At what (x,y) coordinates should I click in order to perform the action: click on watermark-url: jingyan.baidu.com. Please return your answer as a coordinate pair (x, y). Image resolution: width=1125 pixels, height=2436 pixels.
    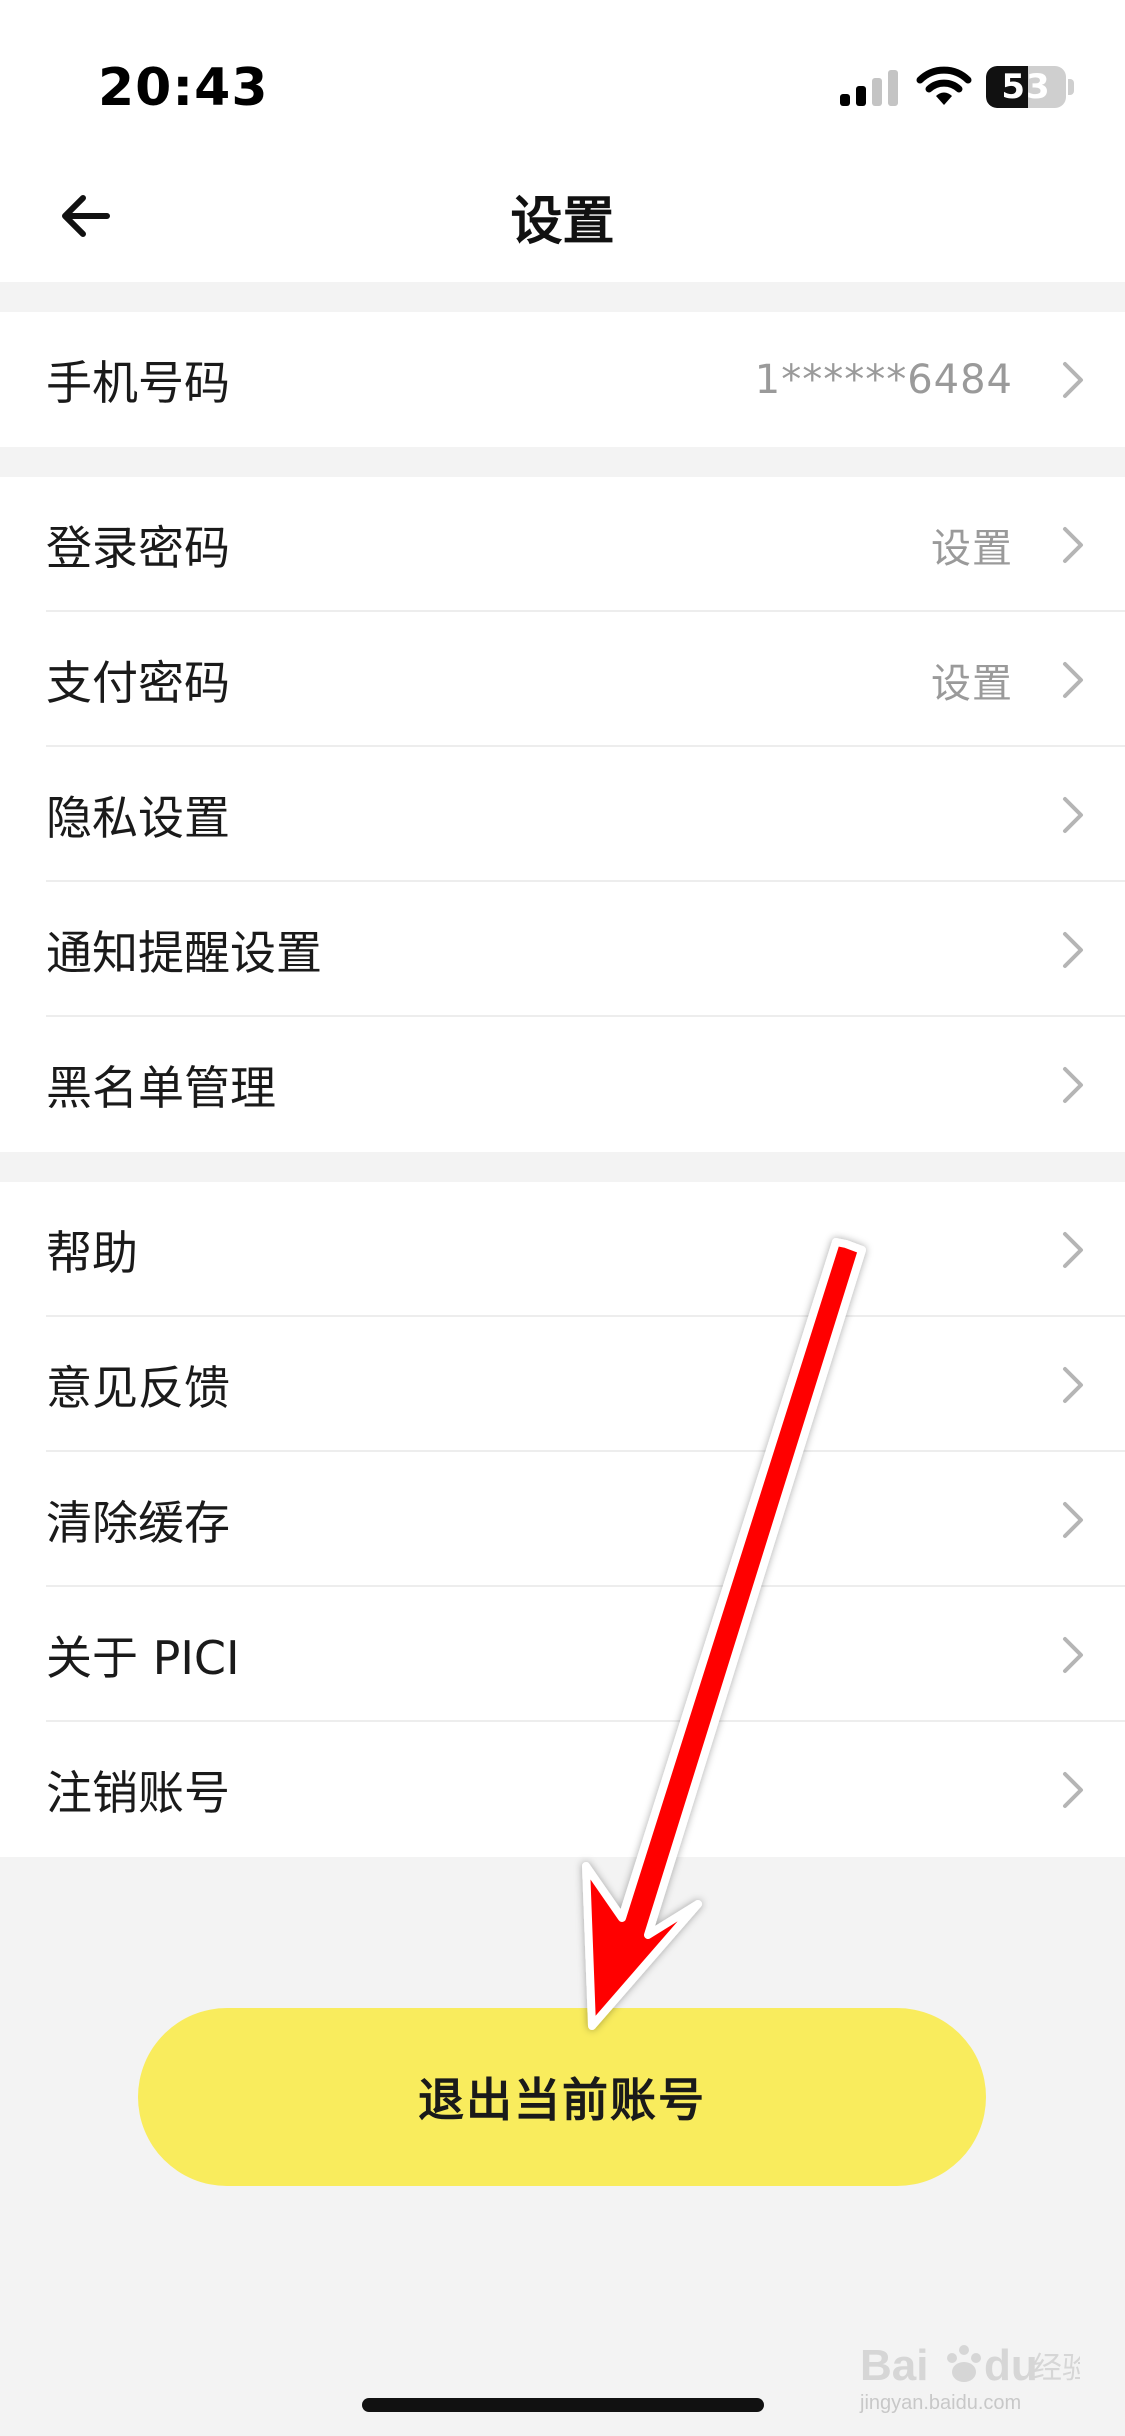
    Looking at the image, I should click on (941, 2403).